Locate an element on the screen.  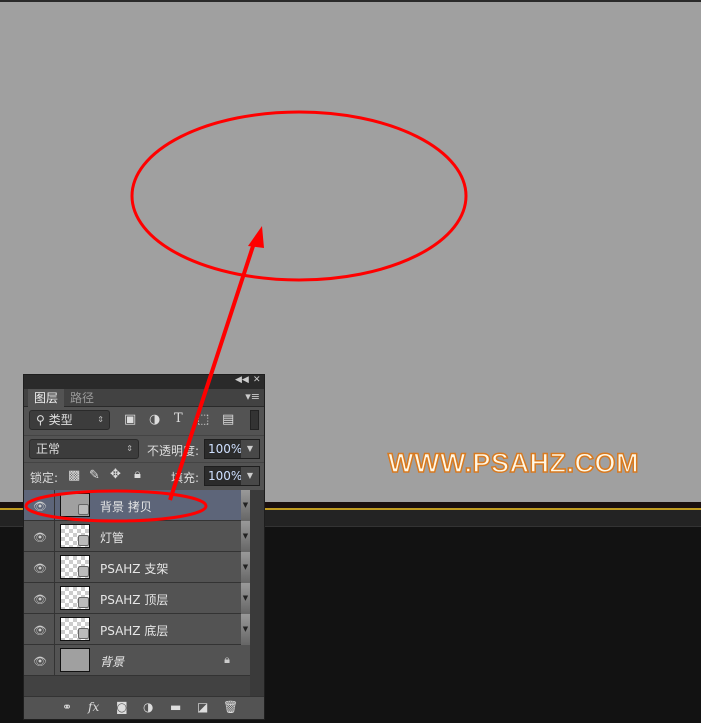
fill-label: 填充: is located at coordinates (185, 478).